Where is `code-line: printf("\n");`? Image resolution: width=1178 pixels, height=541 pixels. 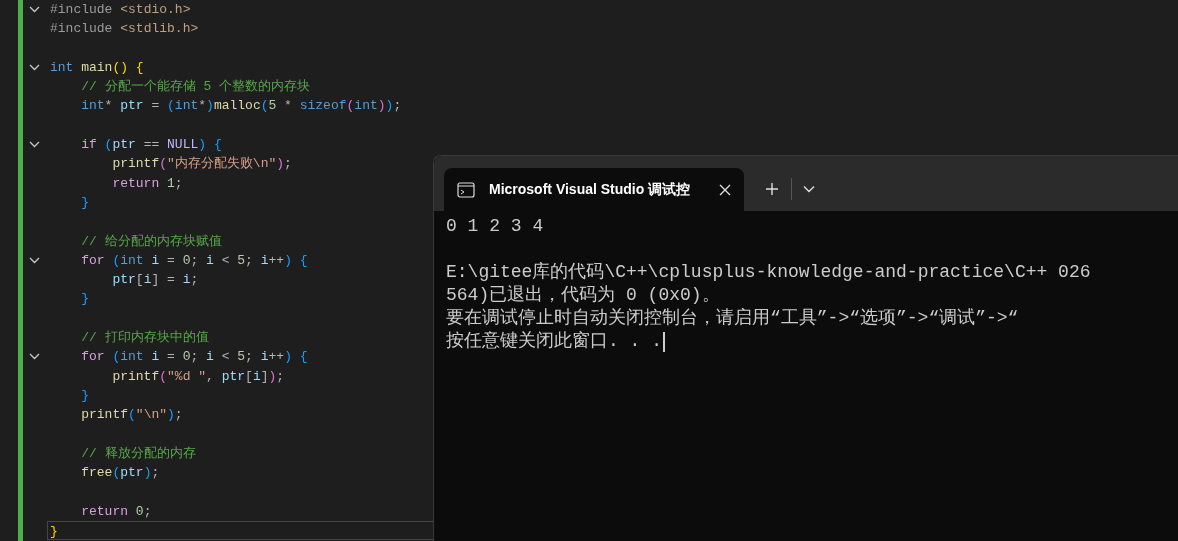 code-line: printf("\n"); is located at coordinates (131, 415).